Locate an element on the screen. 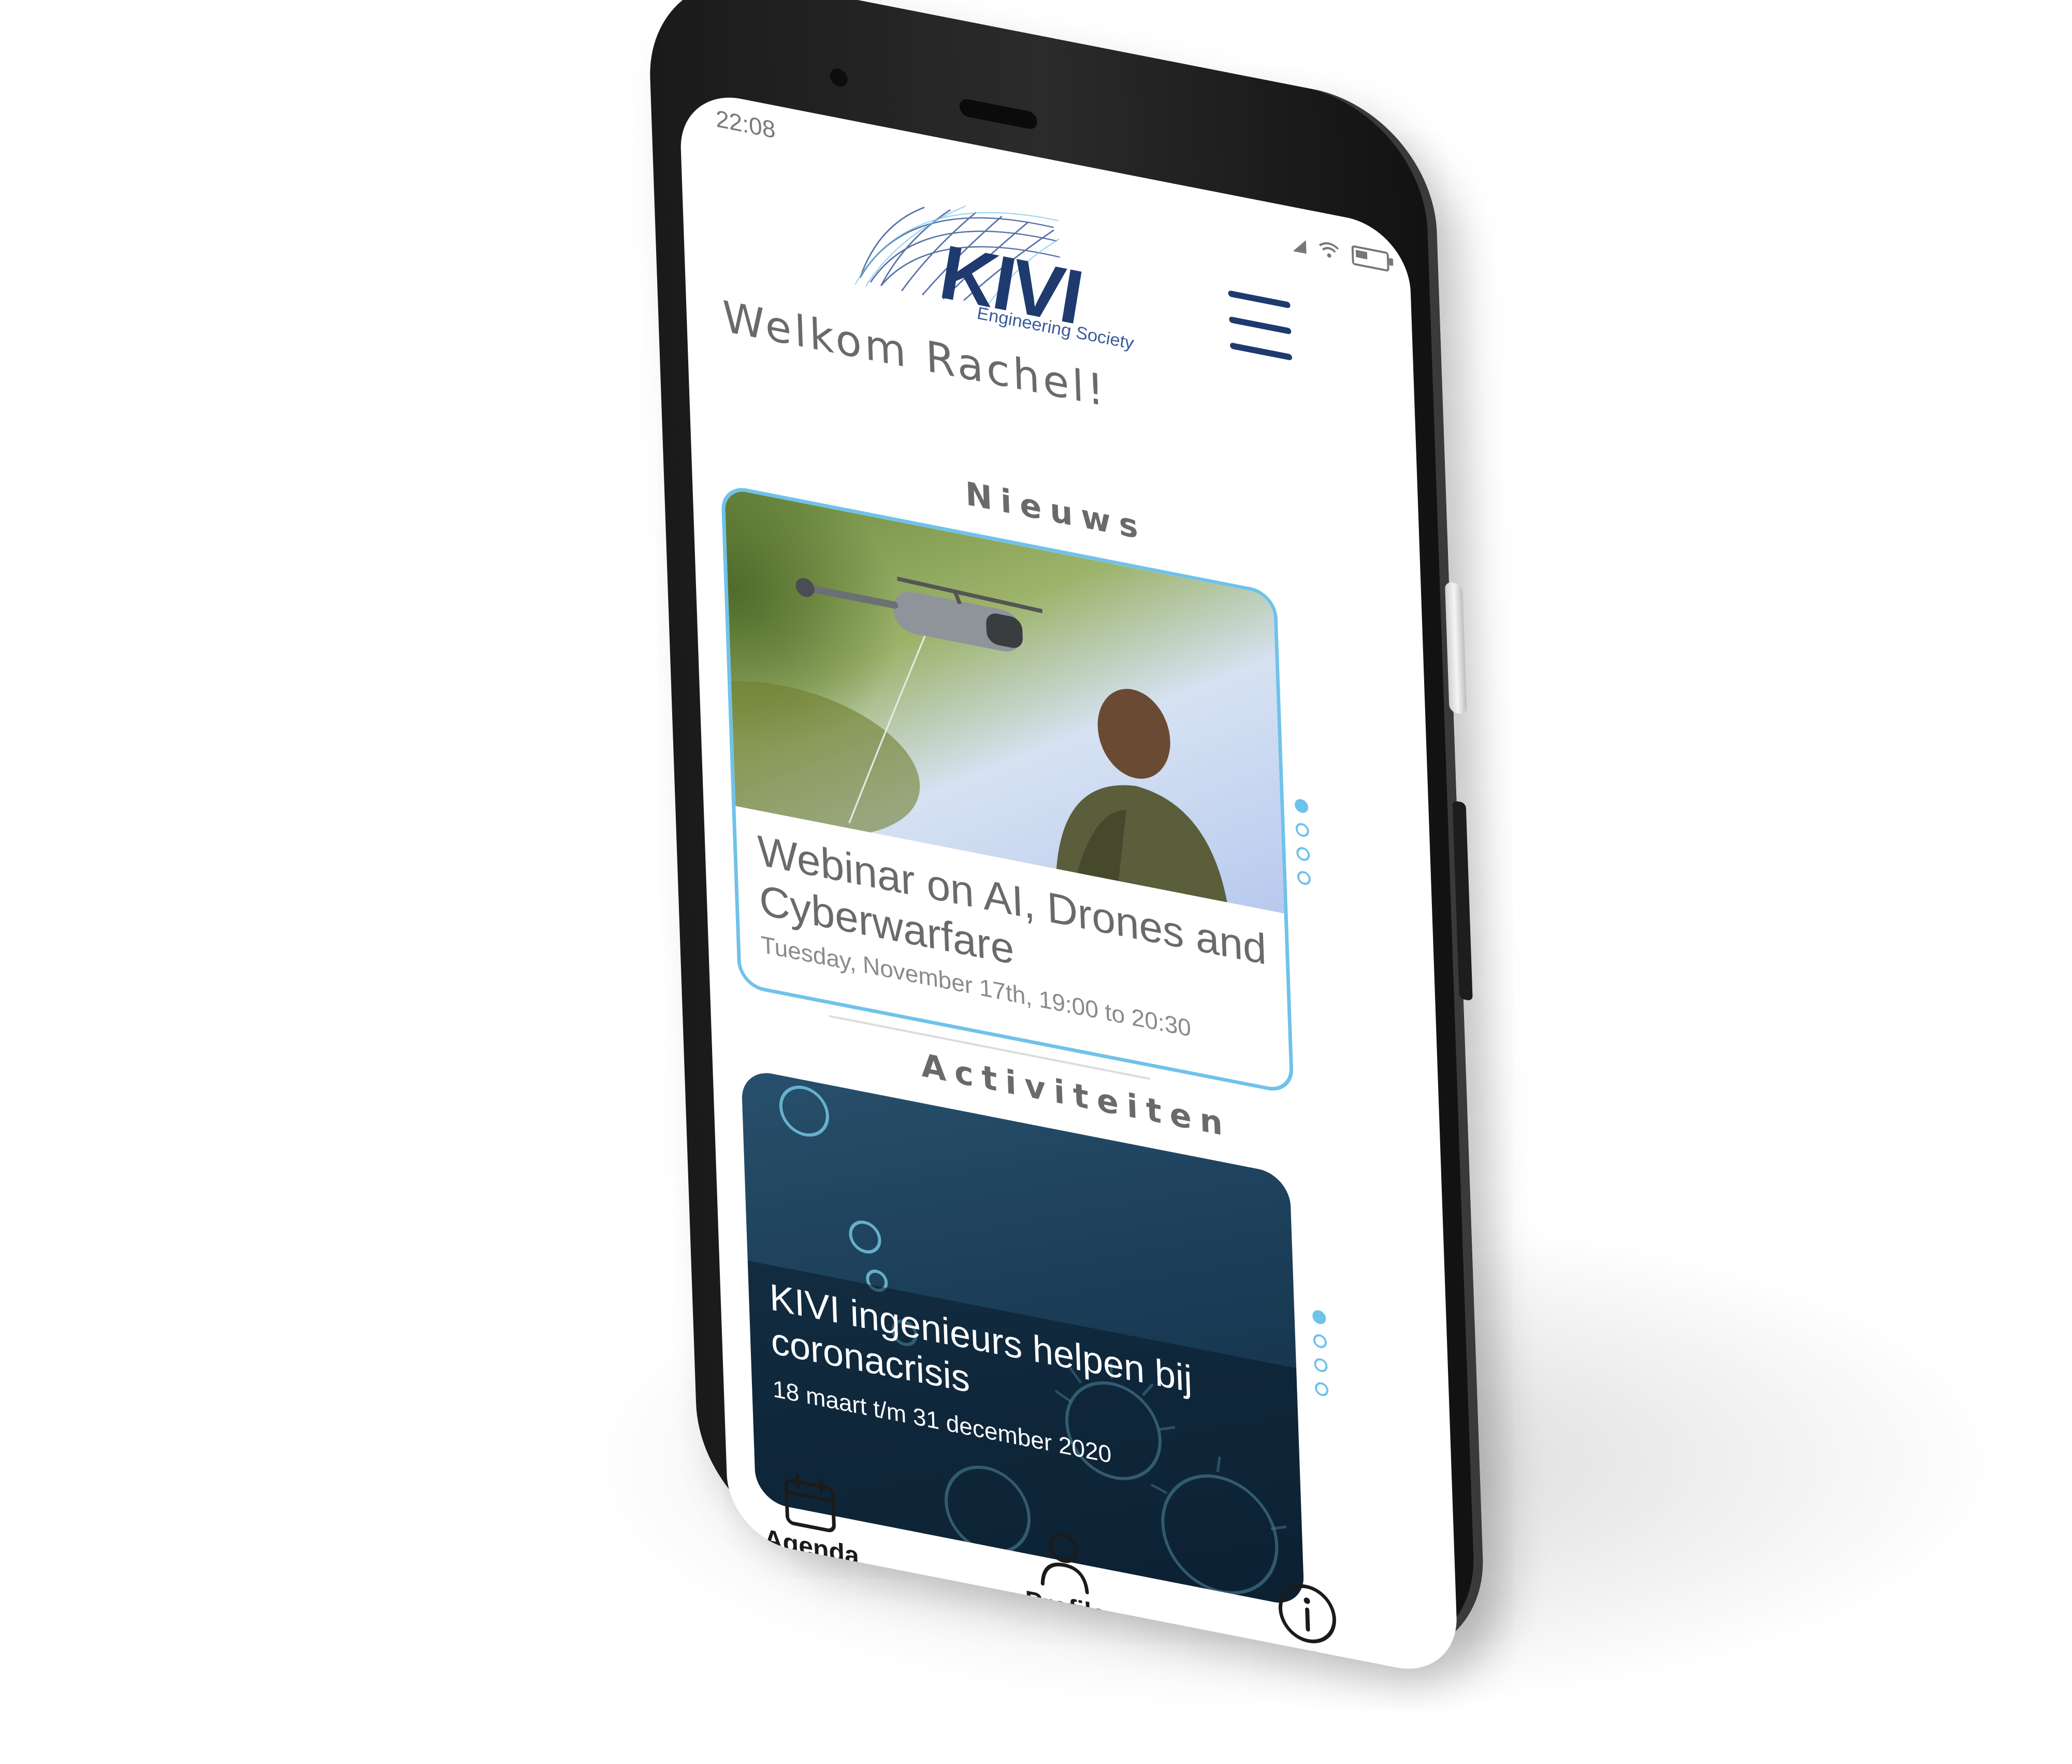 Image resolution: width=2072 pixels, height=1764 pixels. wifi-icon is located at coordinates (1328, 250).